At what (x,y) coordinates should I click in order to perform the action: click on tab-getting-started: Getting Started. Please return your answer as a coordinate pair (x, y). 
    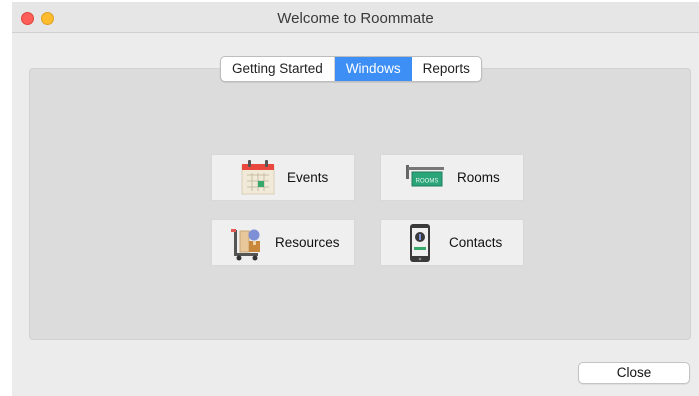
    Looking at the image, I should click on (278, 69).